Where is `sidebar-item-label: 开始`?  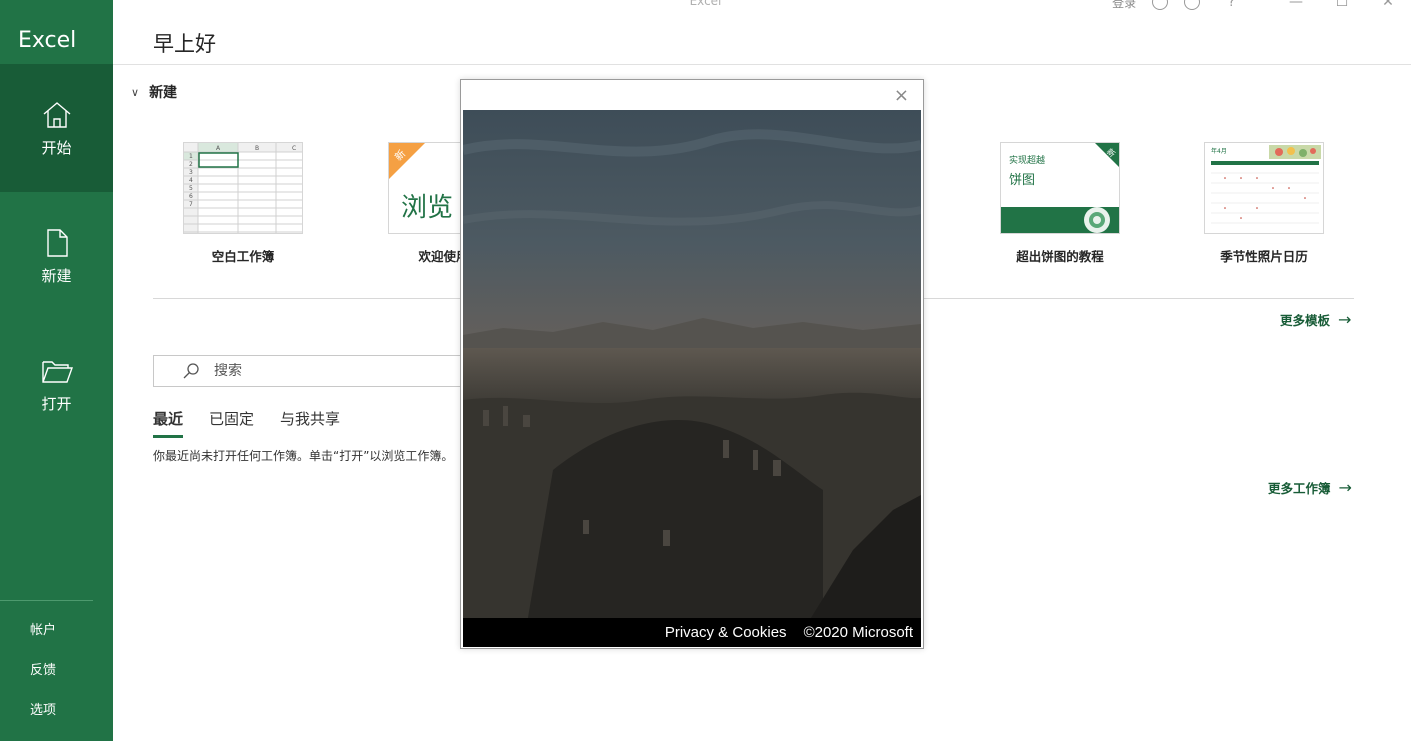
sidebar-item-label: 开始 is located at coordinates (56, 147).